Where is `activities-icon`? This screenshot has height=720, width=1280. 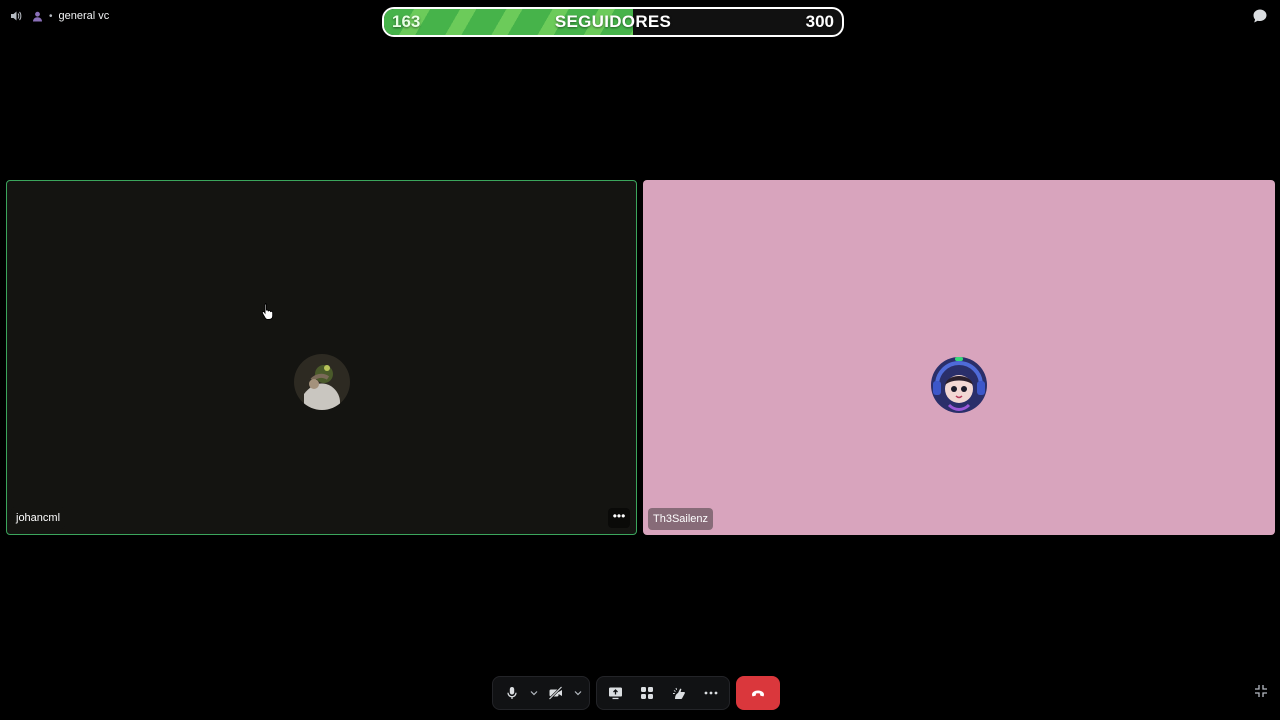 activities-icon is located at coordinates (647, 693).